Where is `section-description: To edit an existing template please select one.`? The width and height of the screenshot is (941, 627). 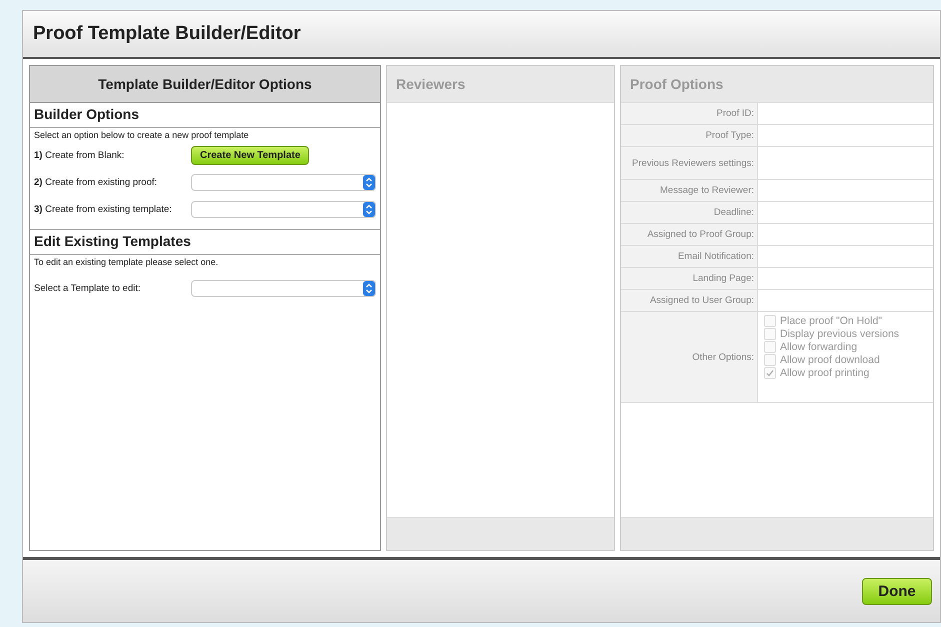 section-description: To edit an existing template please select one. is located at coordinates (126, 262).